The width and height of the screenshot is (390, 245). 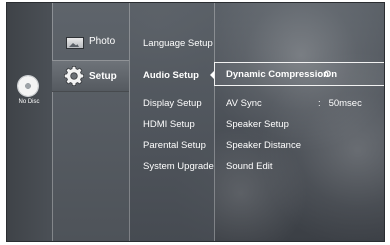 What do you see at coordinates (102, 41) in the screenshot?
I see `menu-item-label: Photo` at bounding box center [102, 41].